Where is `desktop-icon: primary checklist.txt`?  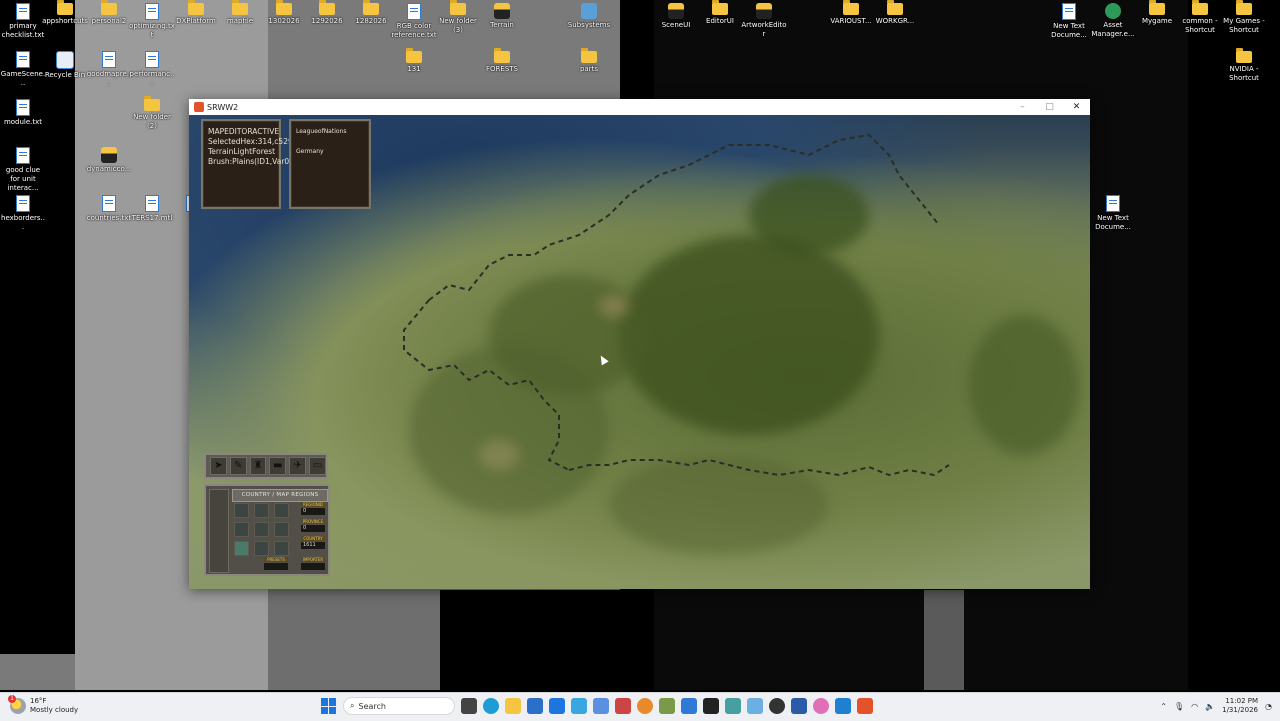 desktop-icon: primary checklist.txt is located at coordinates (23, 21).